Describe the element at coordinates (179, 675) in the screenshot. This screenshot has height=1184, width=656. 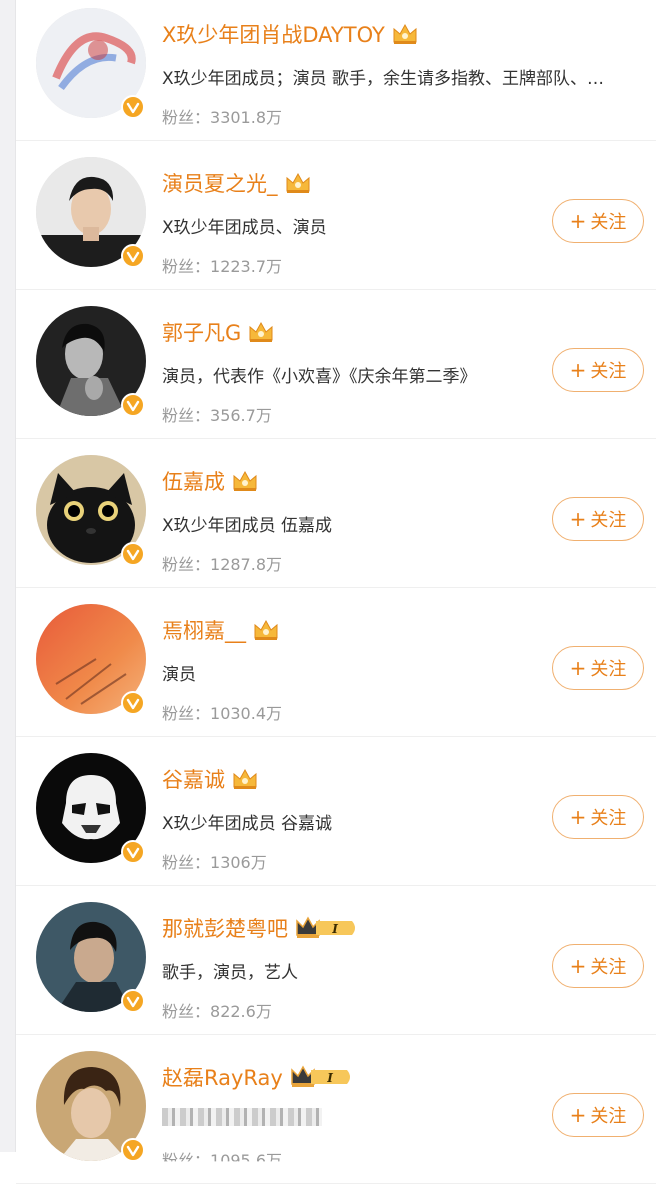
I see `user-description: 演员` at that location.